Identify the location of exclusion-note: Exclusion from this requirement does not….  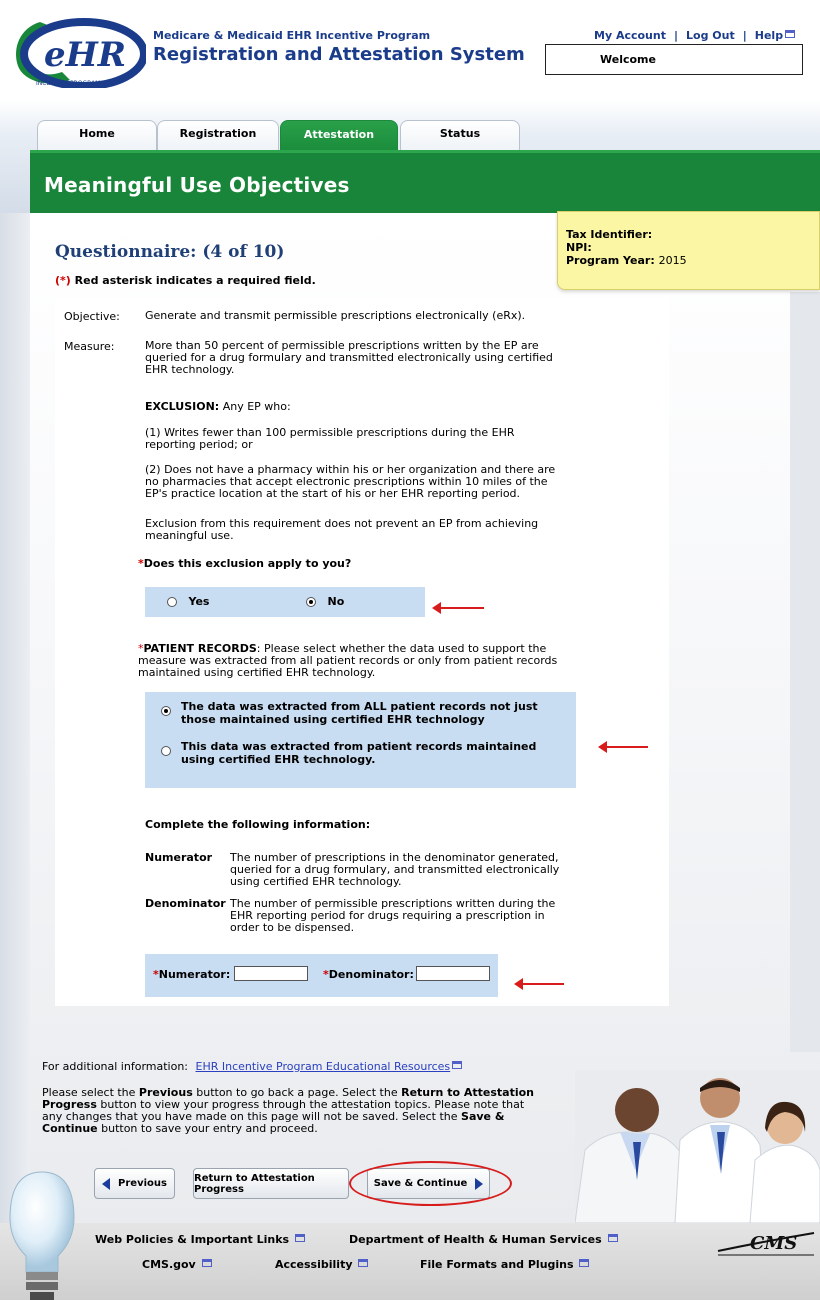
(342, 529).